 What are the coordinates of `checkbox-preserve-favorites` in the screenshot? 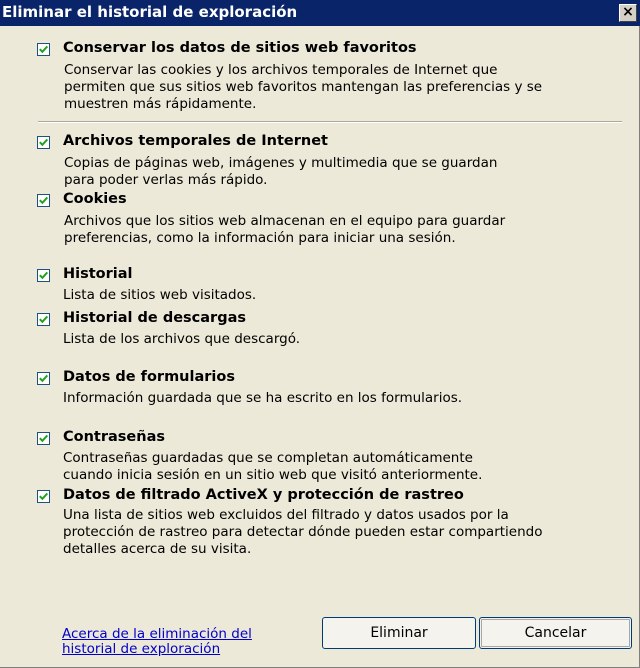 It's located at (43, 49).